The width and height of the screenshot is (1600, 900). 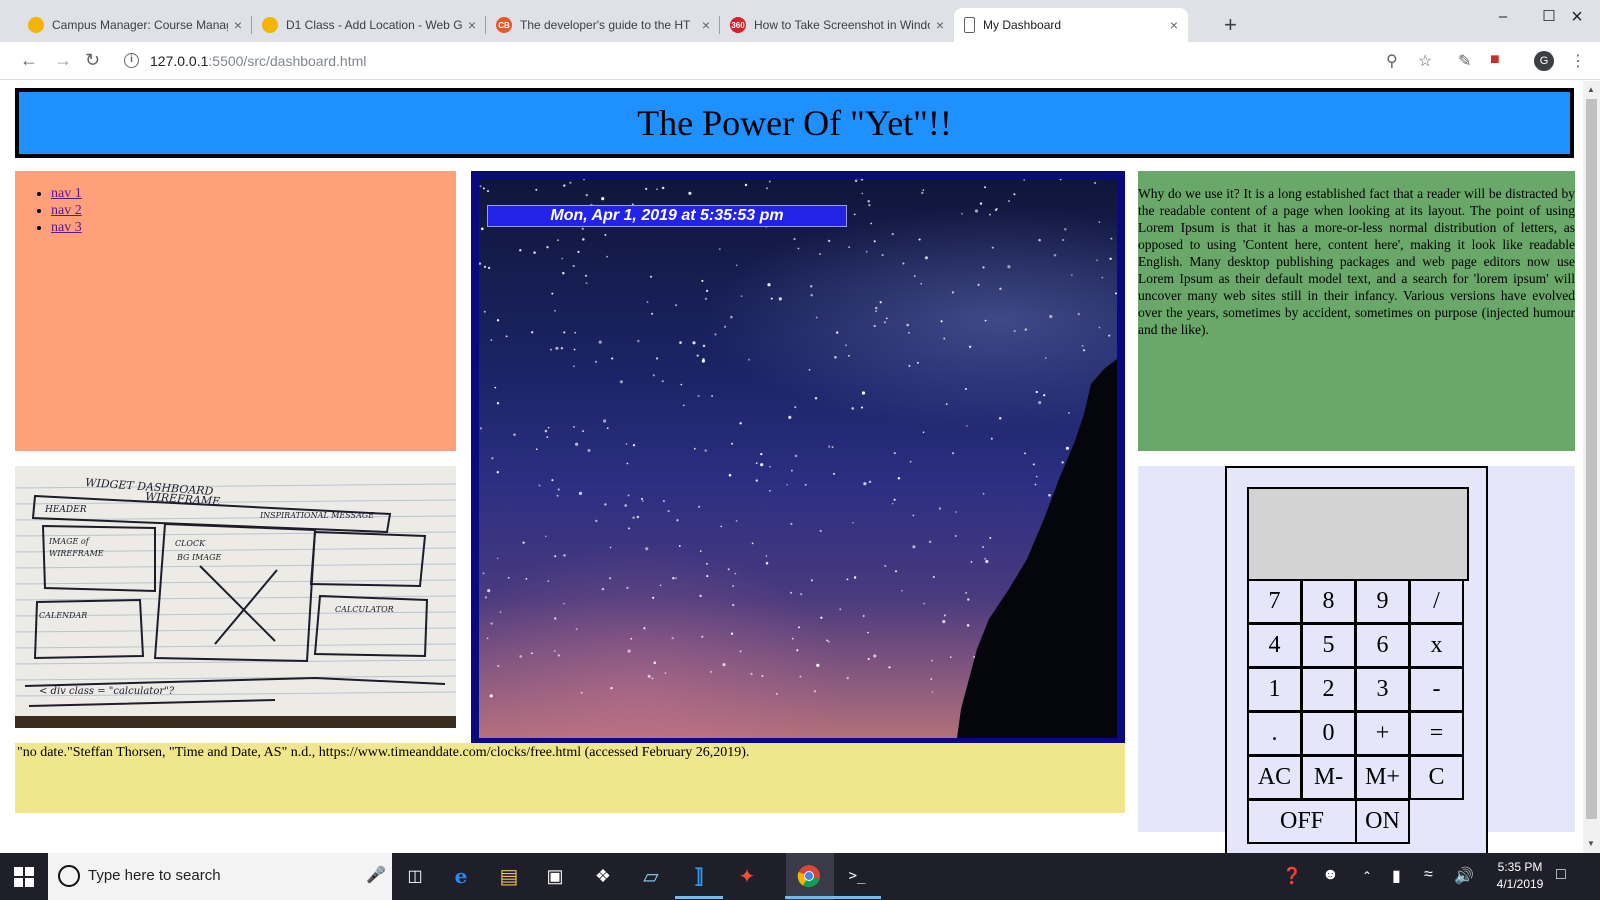 I want to click on people-icon: ☻, so click(x=1330, y=875).